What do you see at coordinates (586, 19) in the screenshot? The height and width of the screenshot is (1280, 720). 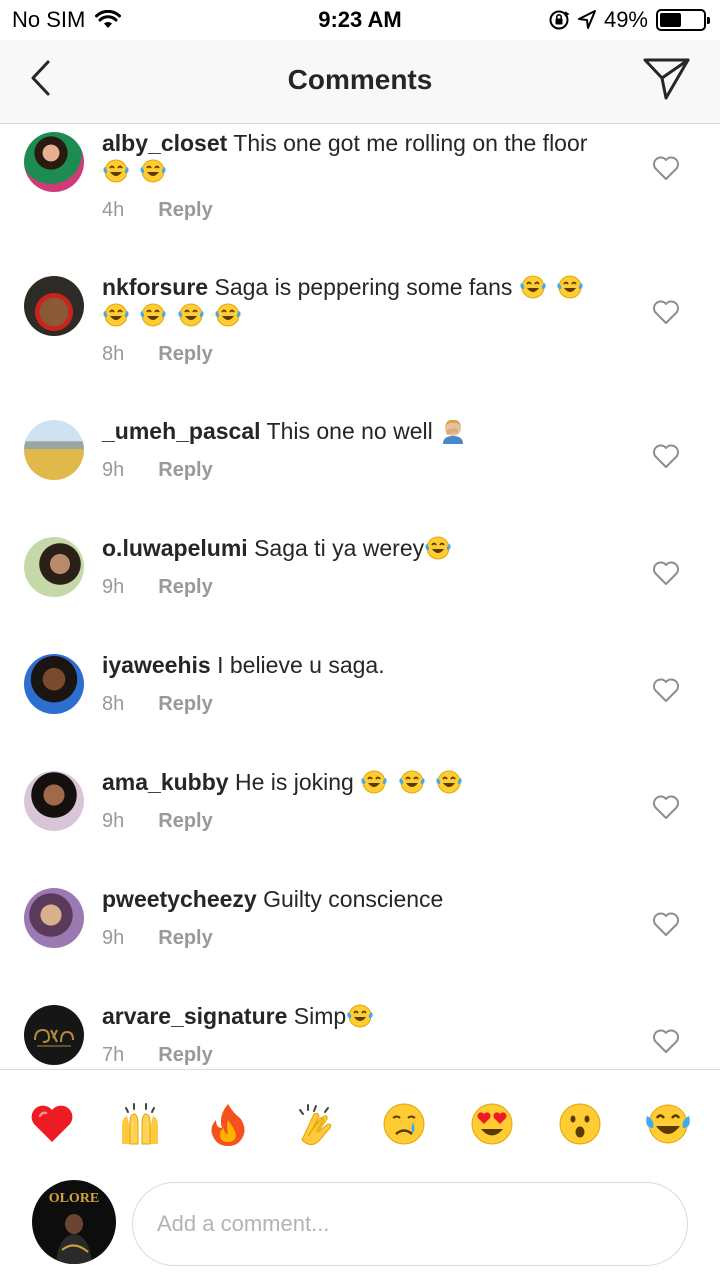 I see `location-arrow-icon` at bounding box center [586, 19].